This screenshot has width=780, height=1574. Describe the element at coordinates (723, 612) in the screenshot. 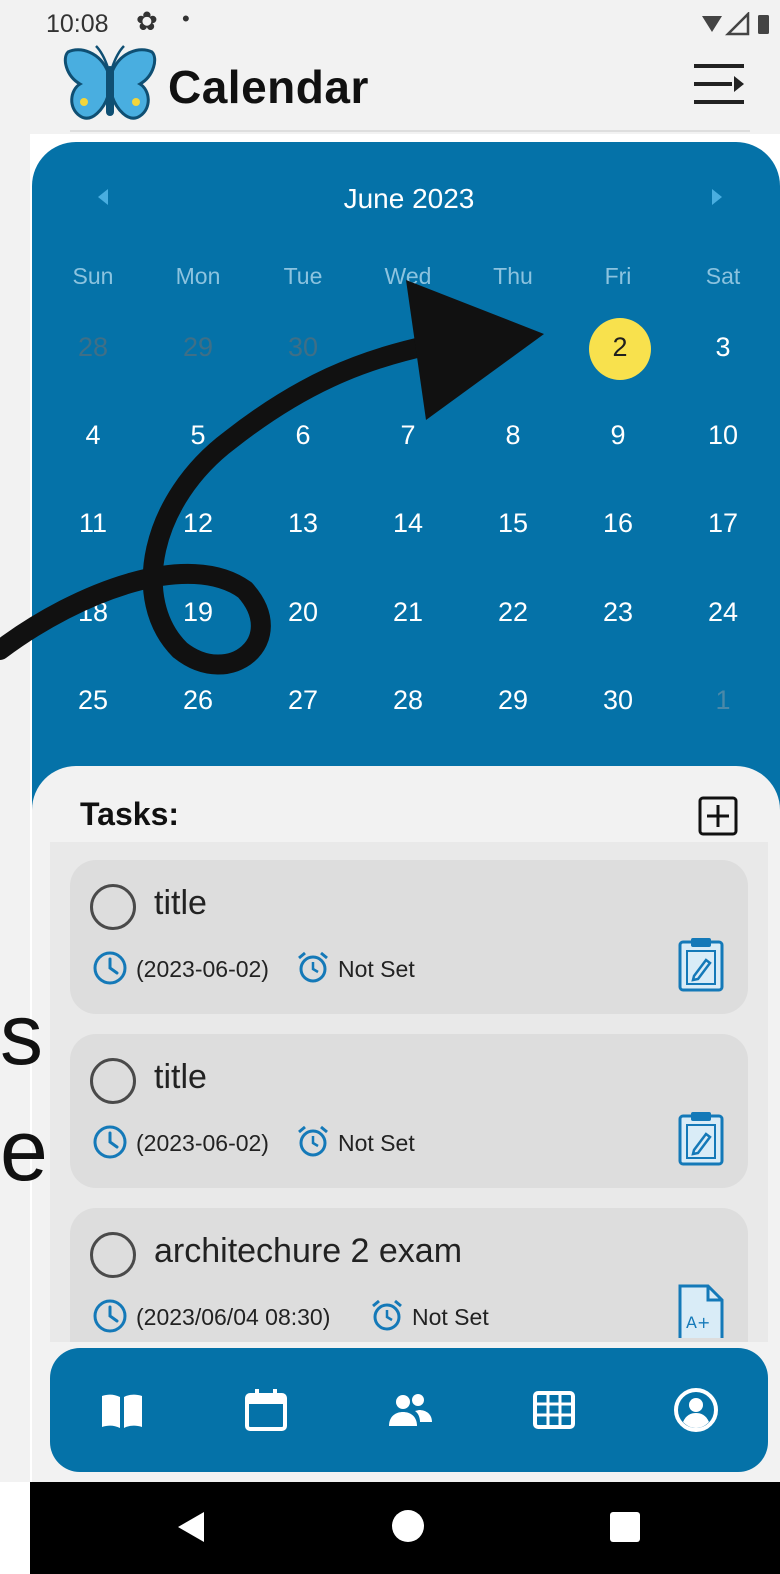

I see `calendar-day: 24` at that location.